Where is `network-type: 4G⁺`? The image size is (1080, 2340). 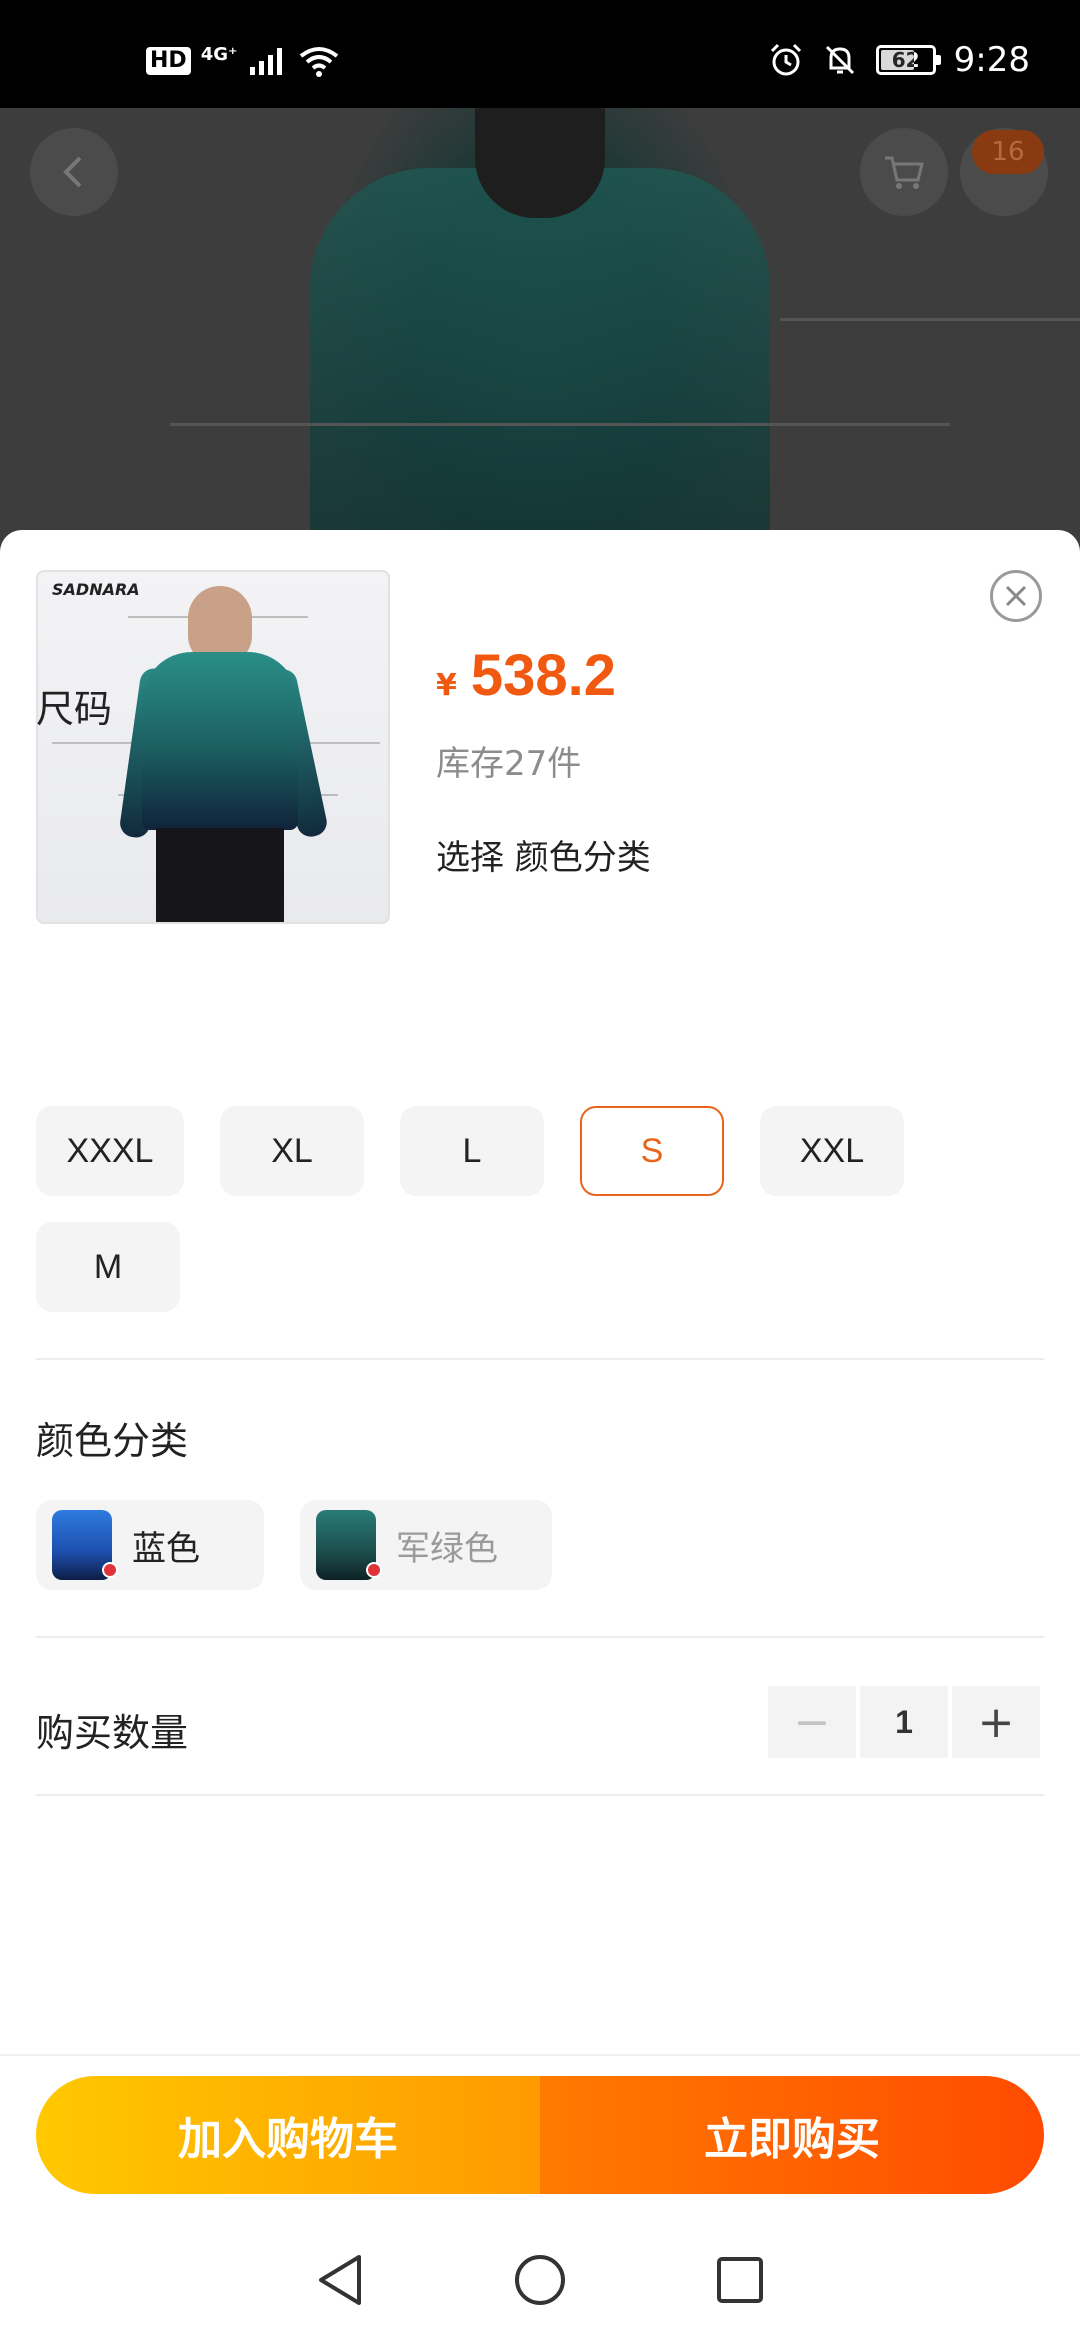
network-type: 4G⁺ is located at coordinates (219, 54).